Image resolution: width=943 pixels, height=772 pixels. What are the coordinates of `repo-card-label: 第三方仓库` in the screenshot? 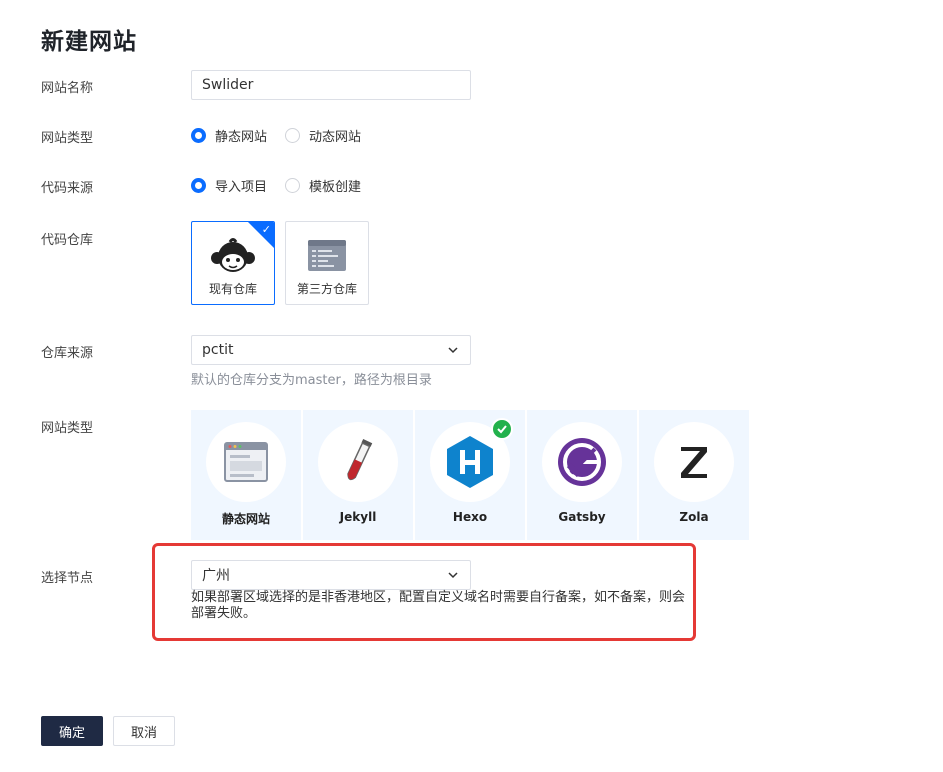 It's located at (326, 289).